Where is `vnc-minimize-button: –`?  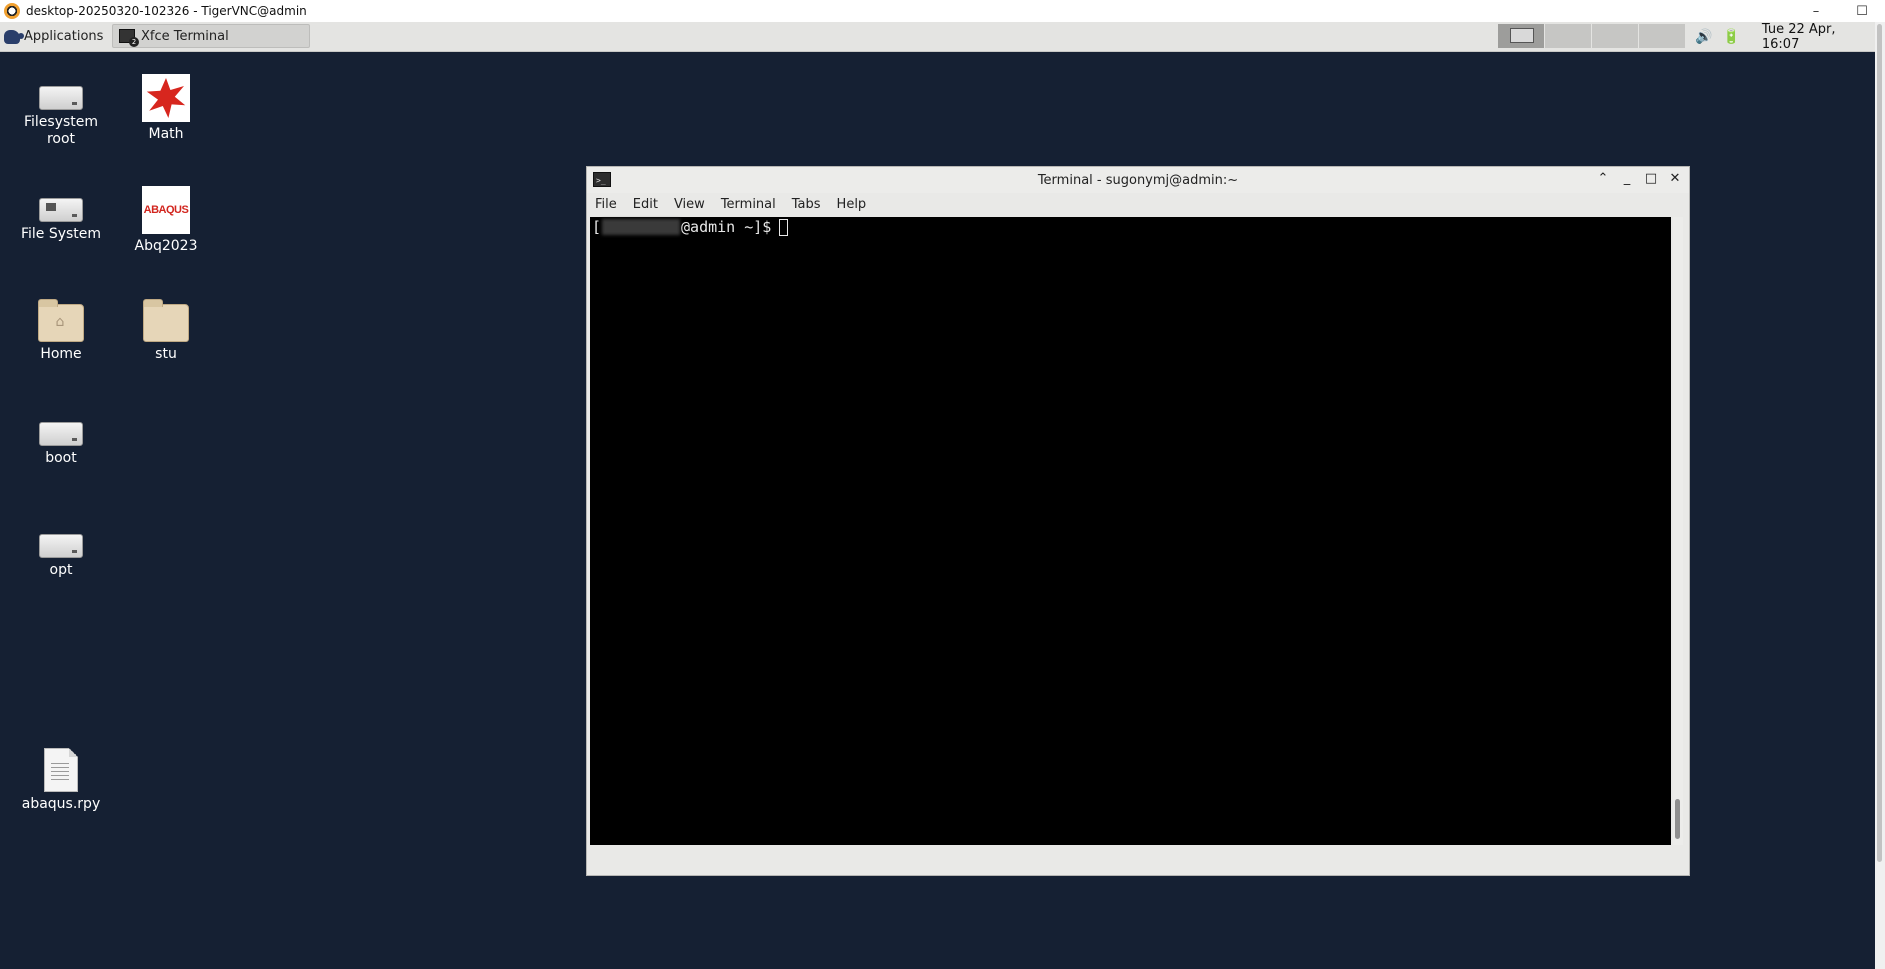
vnc-minimize-button: – is located at coordinates (1816, 11).